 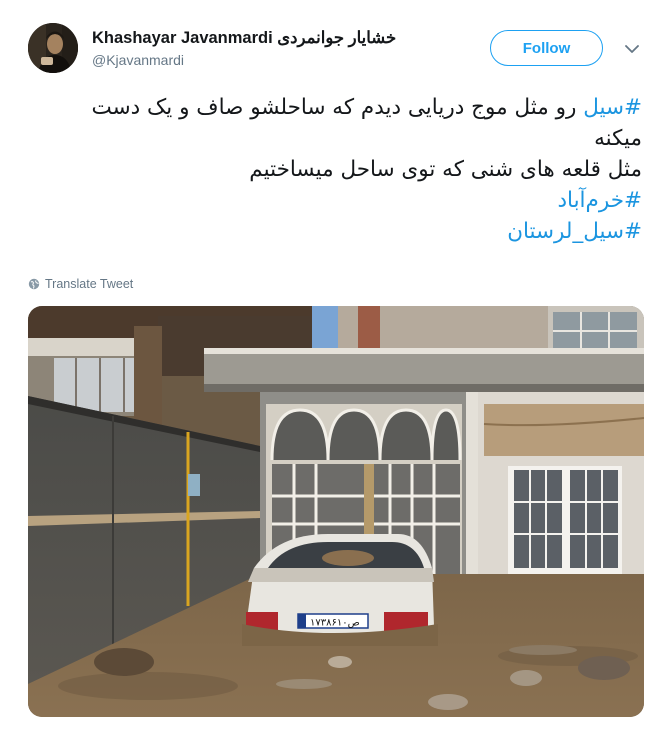 I want to click on avatar-image, so click(x=53, y=48).